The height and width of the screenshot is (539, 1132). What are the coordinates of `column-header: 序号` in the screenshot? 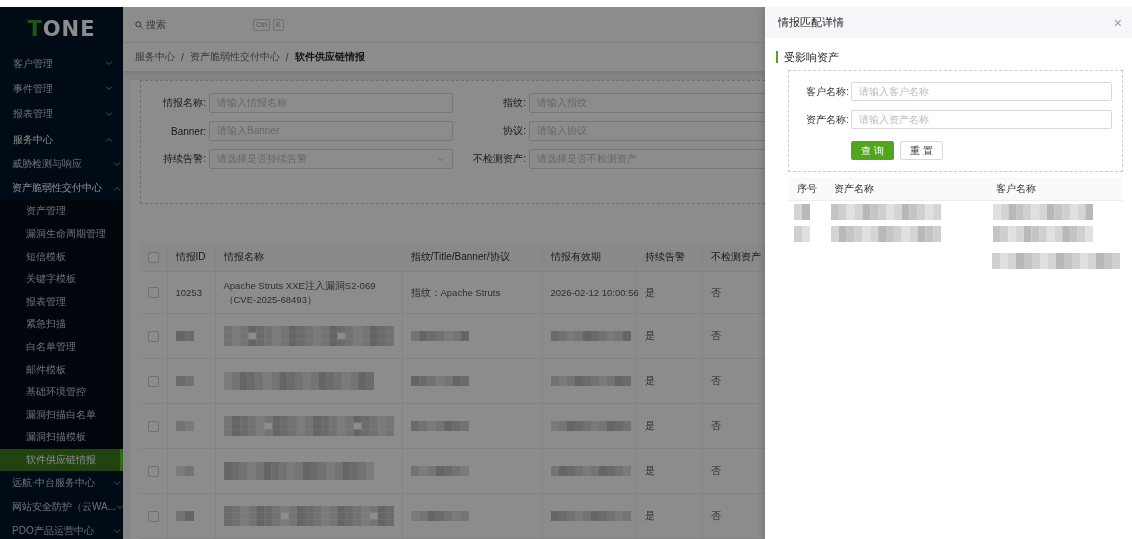 It's located at (806, 189).